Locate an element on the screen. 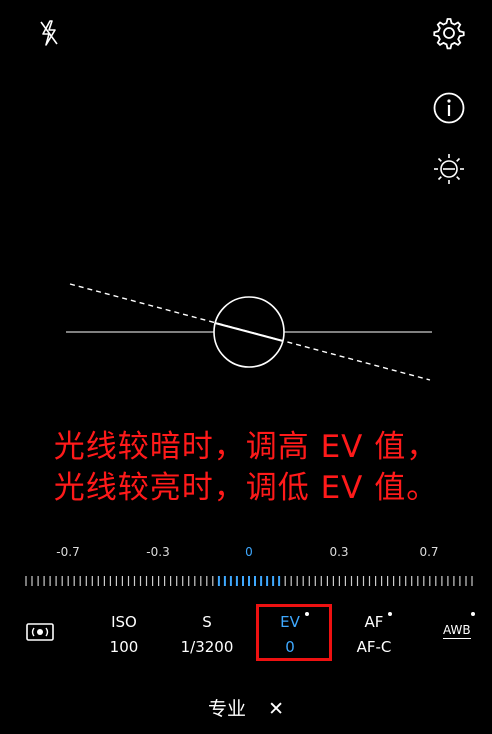 The image size is (492, 734). awb-label: AWB is located at coordinates (457, 631).